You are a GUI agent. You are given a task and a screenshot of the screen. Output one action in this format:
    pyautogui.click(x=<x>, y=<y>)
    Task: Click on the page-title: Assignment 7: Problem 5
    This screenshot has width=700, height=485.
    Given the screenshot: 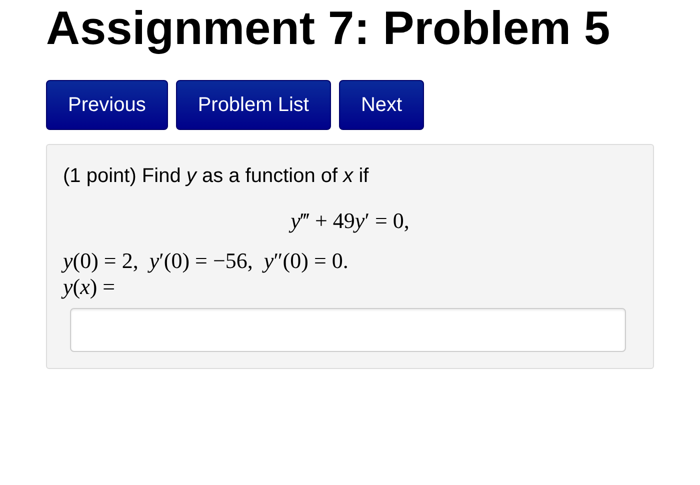 What is the action you would take?
    pyautogui.click(x=329, y=28)
    